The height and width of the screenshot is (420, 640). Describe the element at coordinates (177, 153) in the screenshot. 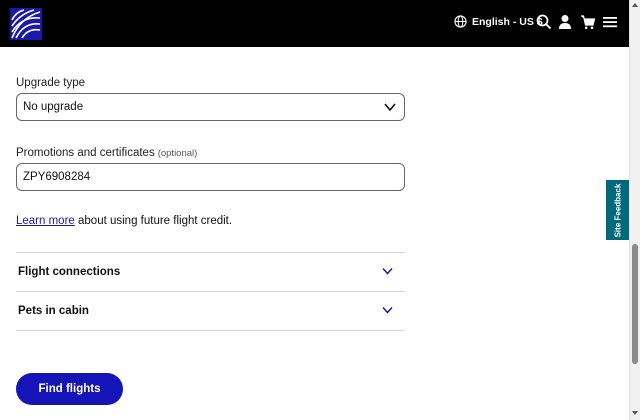

I see `optional-hint: (optional)` at that location.